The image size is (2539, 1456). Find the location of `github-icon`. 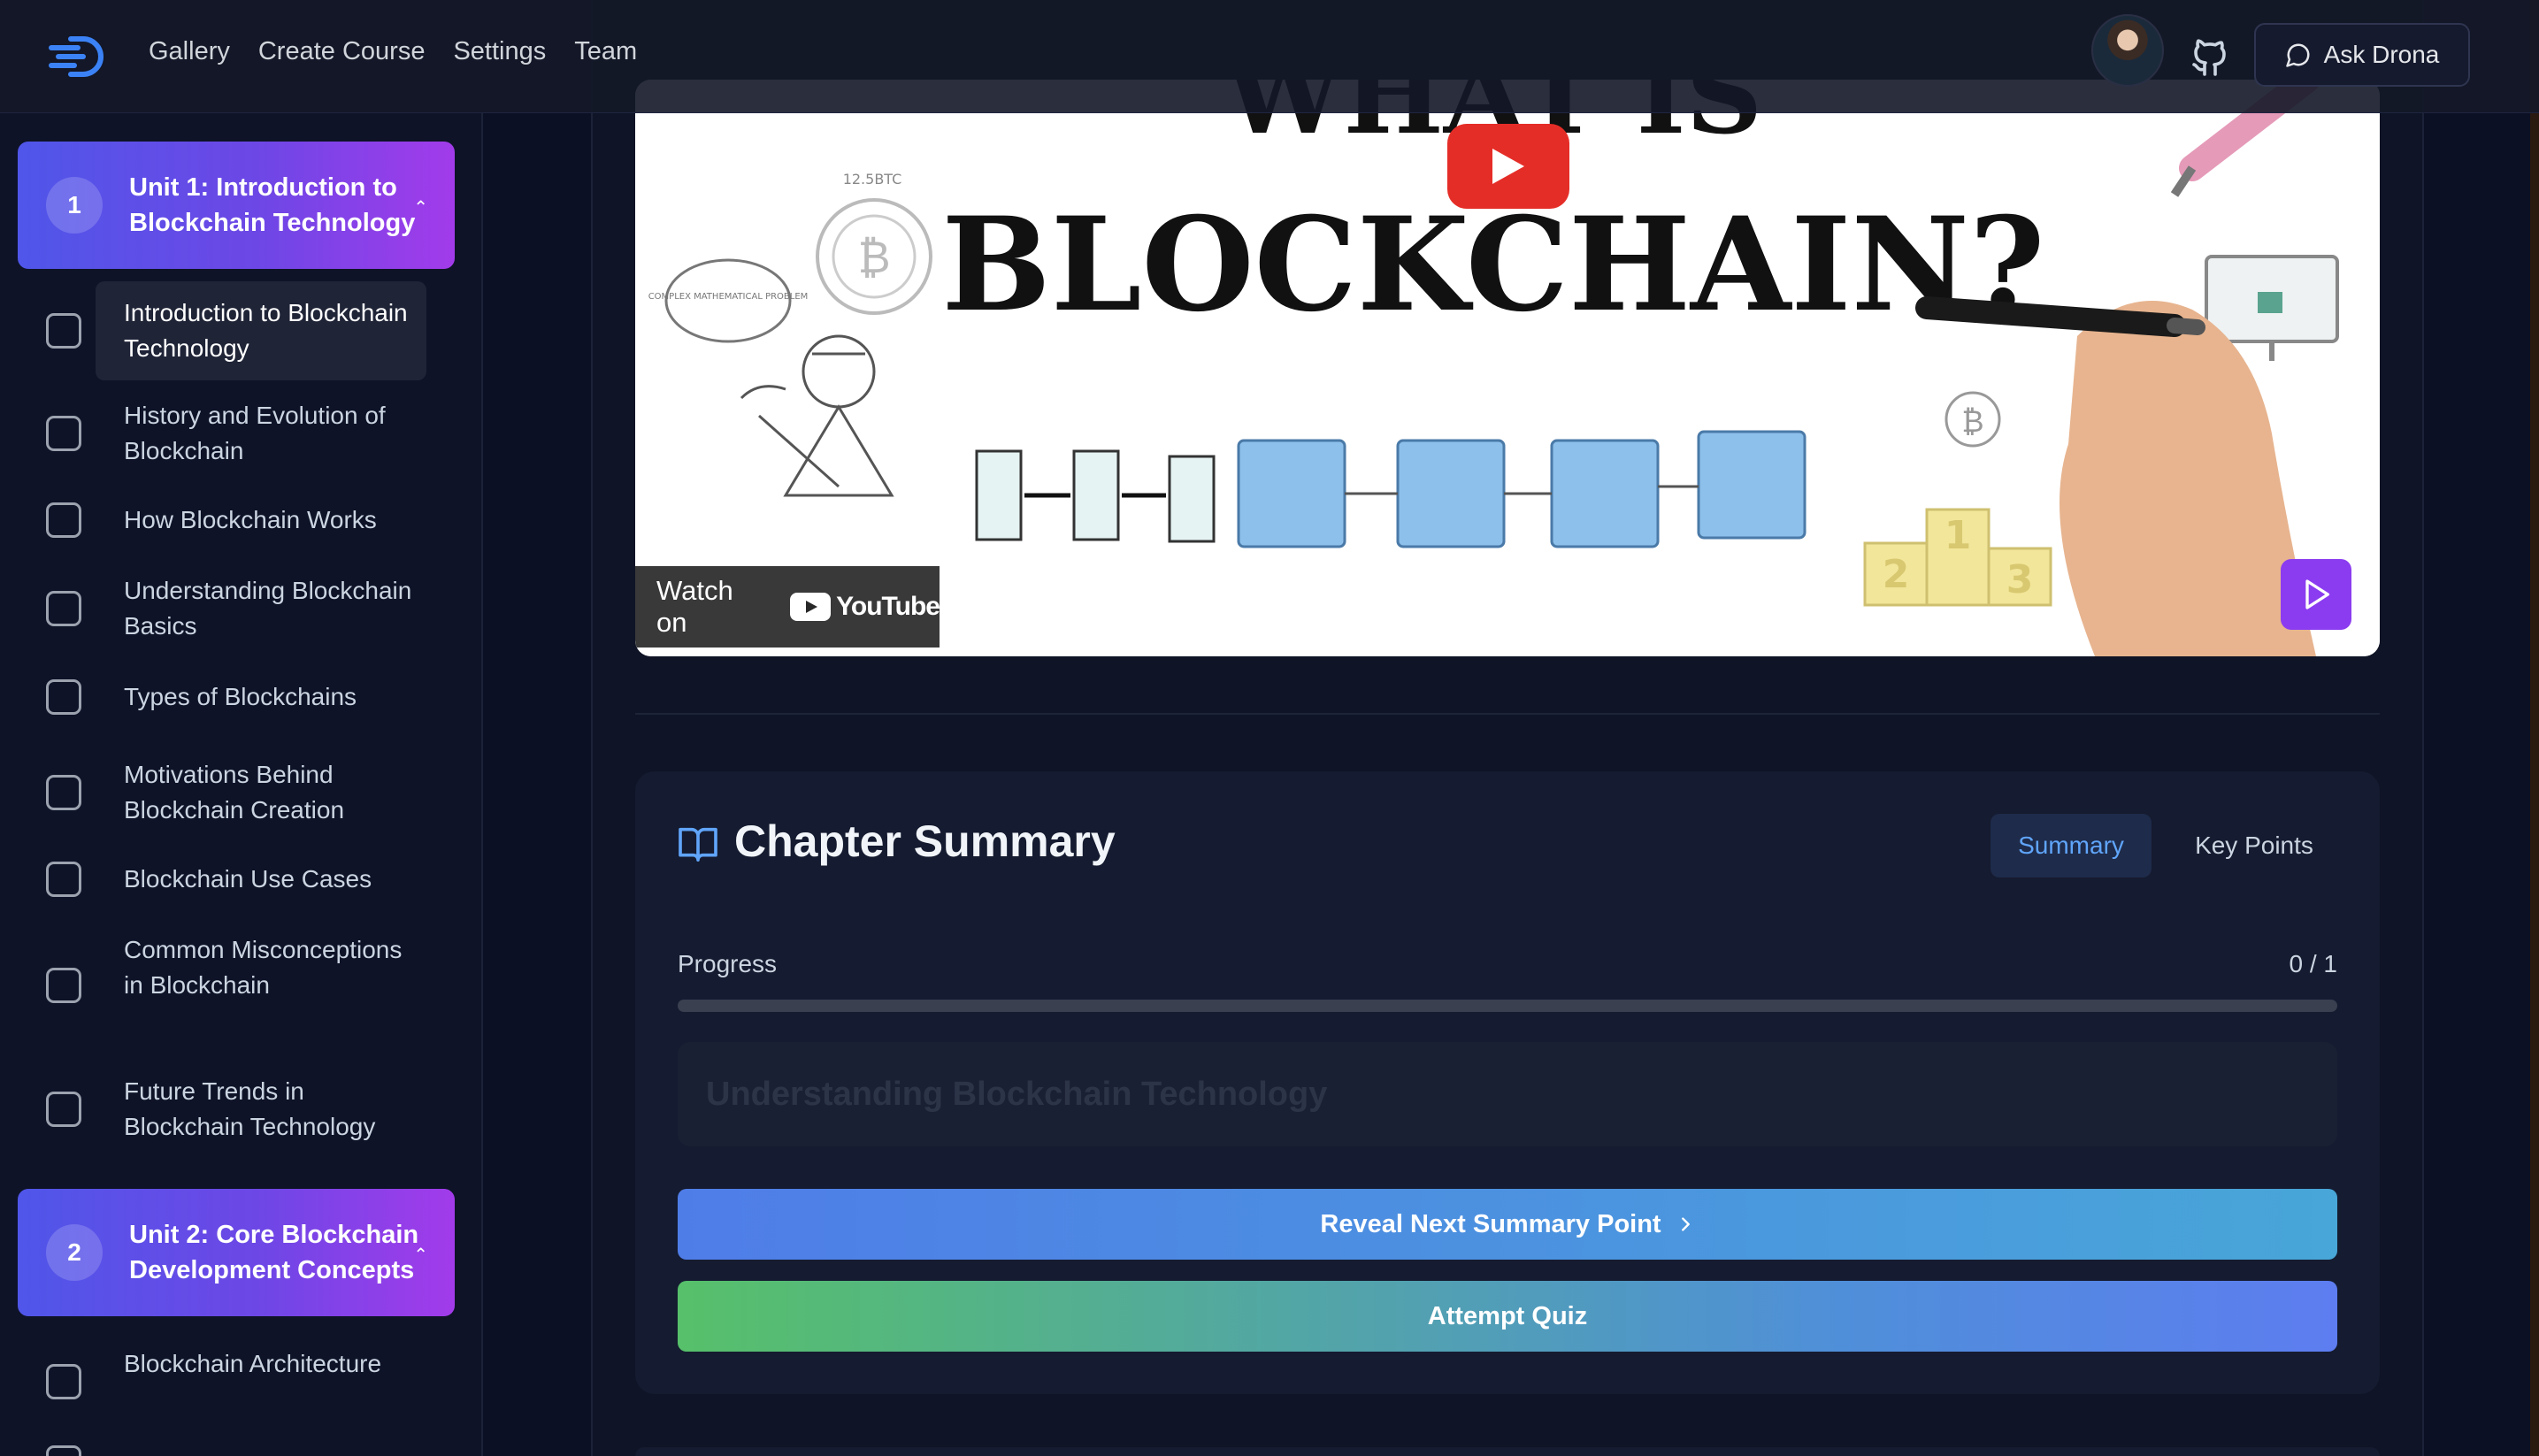

github-icon is located at coordinates (2210, 56).